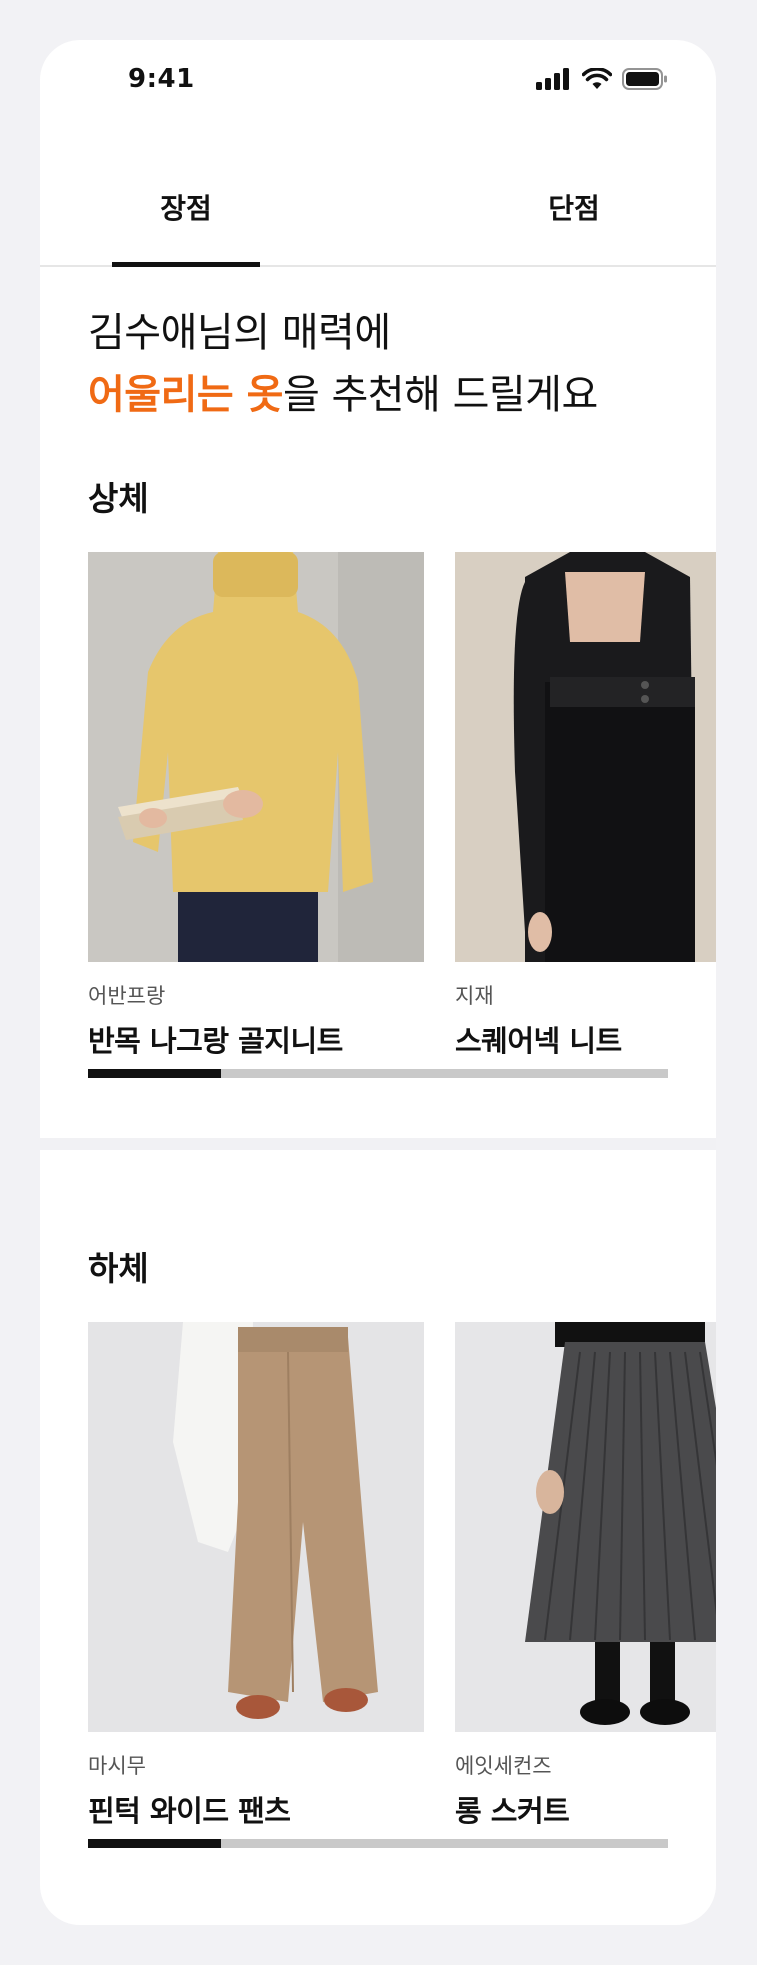  Describe the element at coordinates (538, 1041) in the screenshot. I see `product-name: 스퀘어넥 니트` at that location.